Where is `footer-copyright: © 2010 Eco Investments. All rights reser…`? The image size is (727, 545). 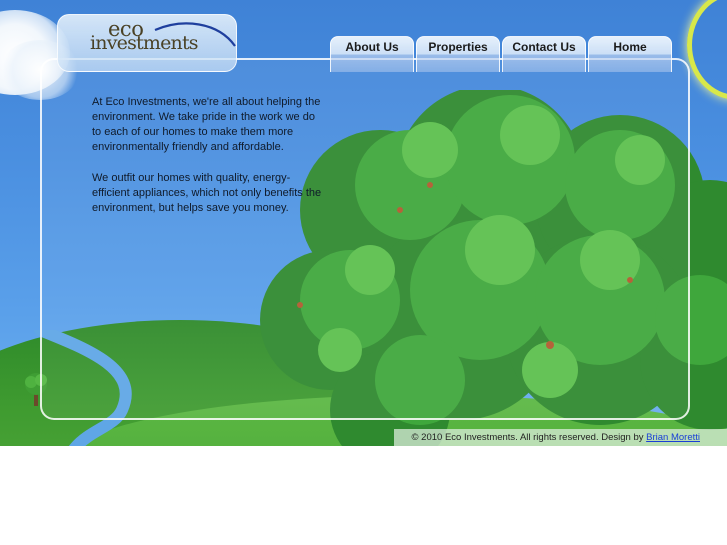 footer-copyright: © 2010 Eco Investments. All rights reser… is located at coordinates (547, 437).